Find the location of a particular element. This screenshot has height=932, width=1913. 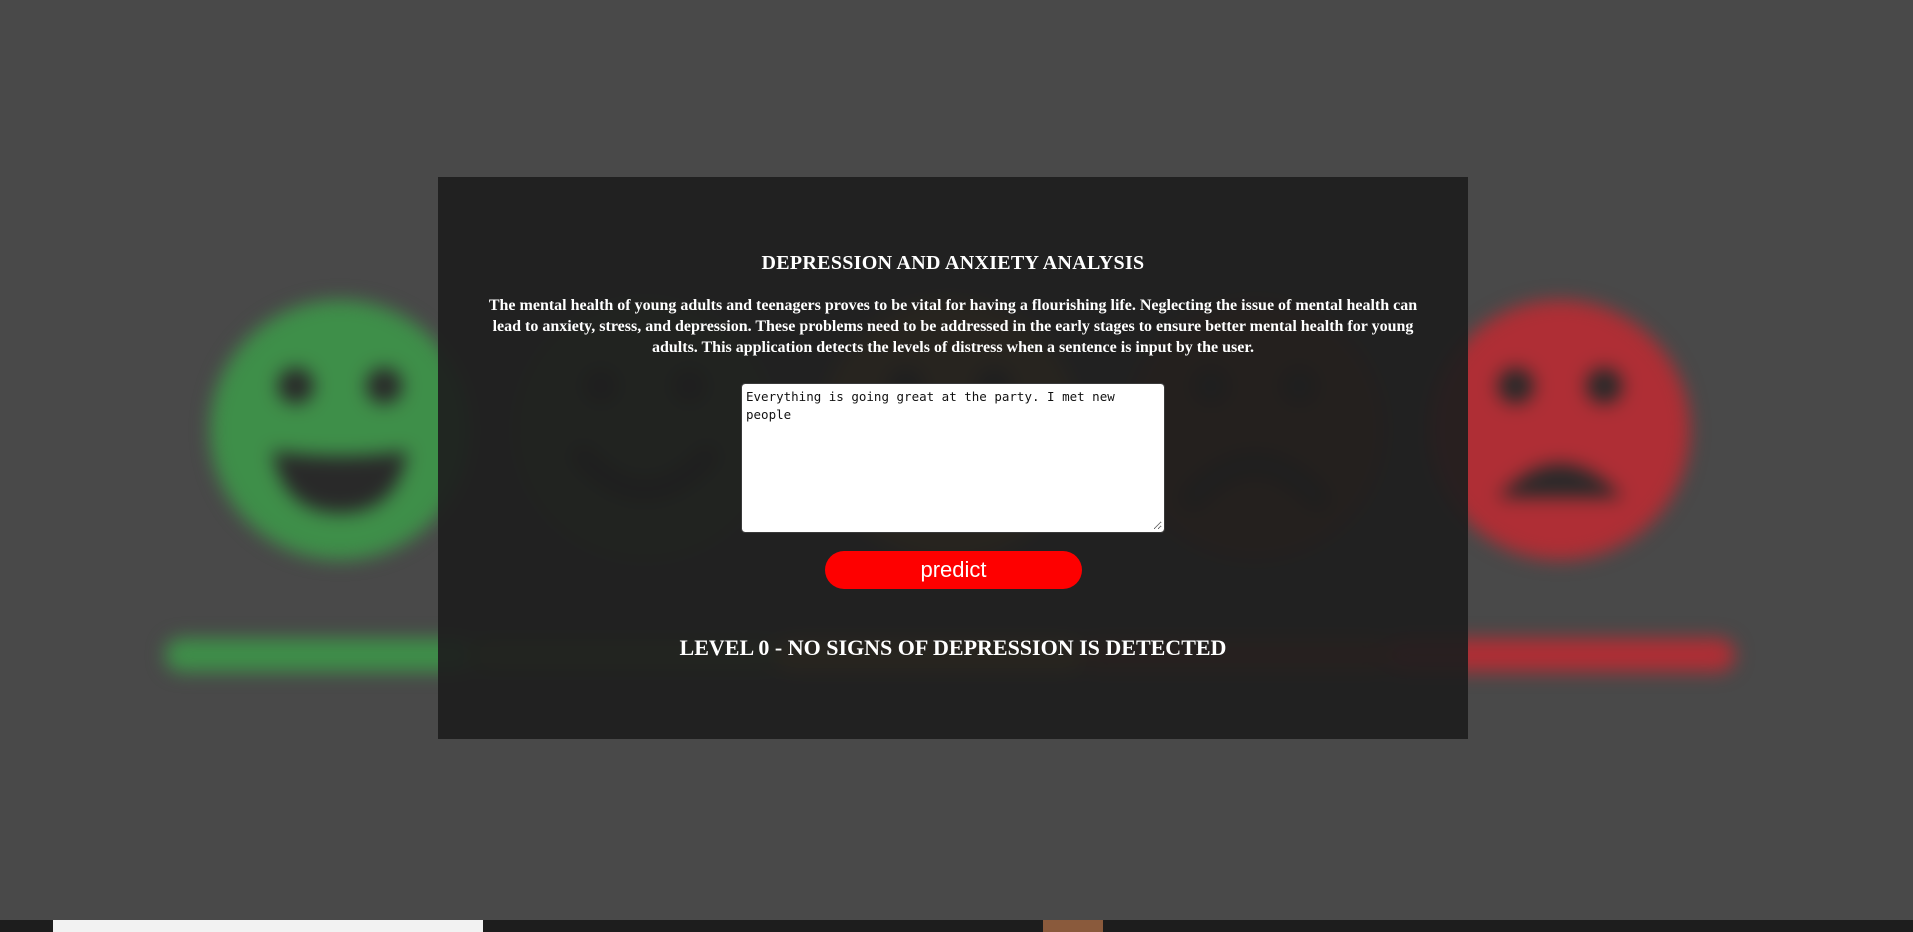

predict-button: predict is located at coordinates (953, 570).